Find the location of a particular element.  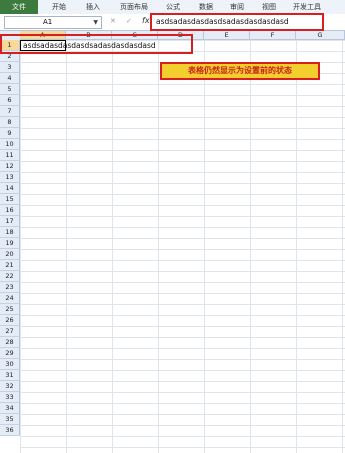

tab-developer: 开发工具 is located at coordinates (307, 7).